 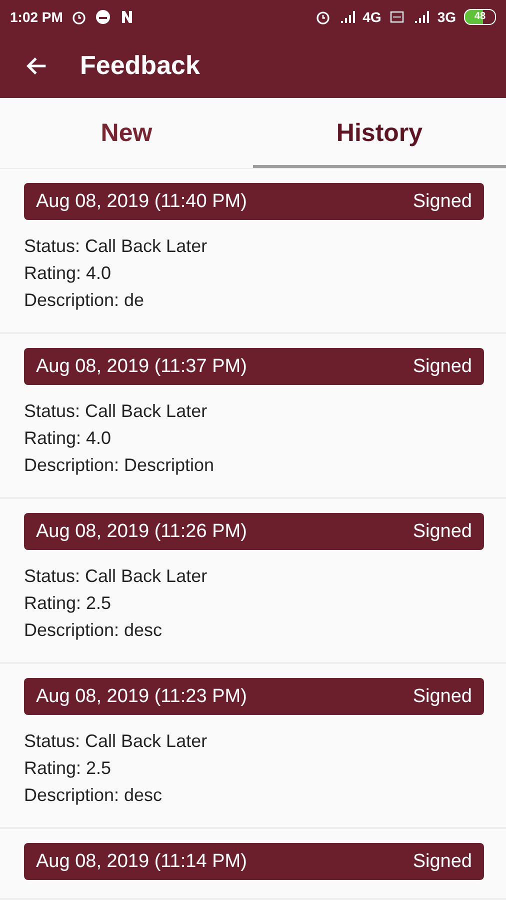 I want to click on entry-date: Aug 08, 2019 (11:40 PM), so click(x=141, y=201).